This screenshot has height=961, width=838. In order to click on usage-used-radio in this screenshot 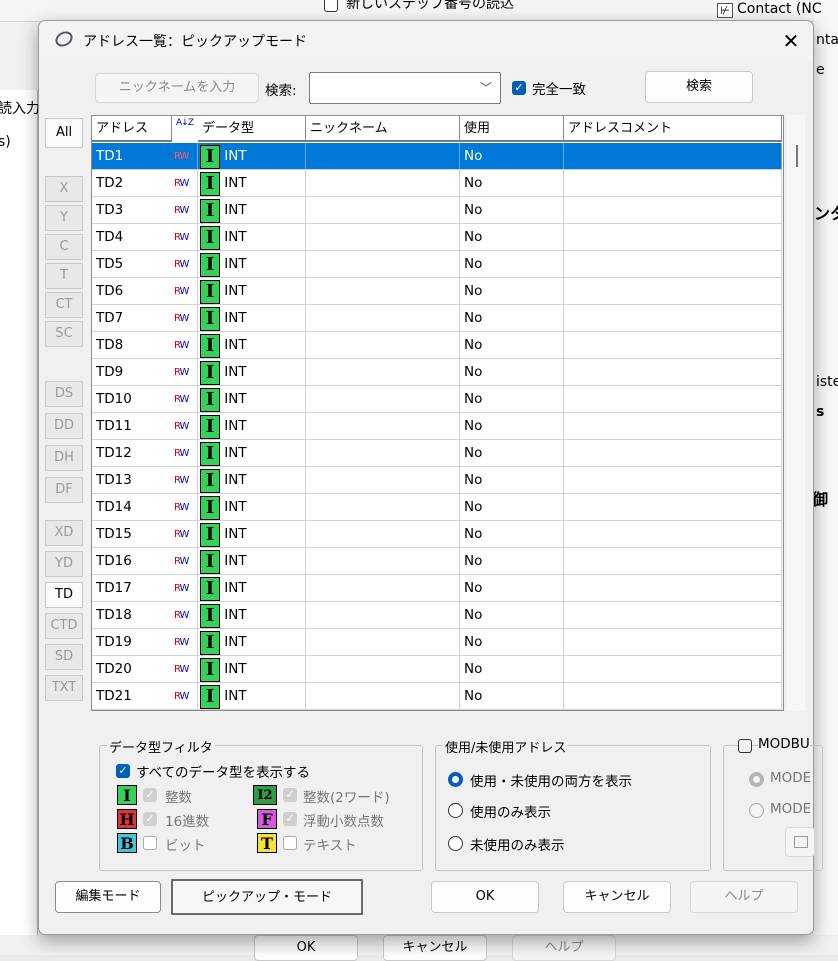, I will do `click(455, 810)`.